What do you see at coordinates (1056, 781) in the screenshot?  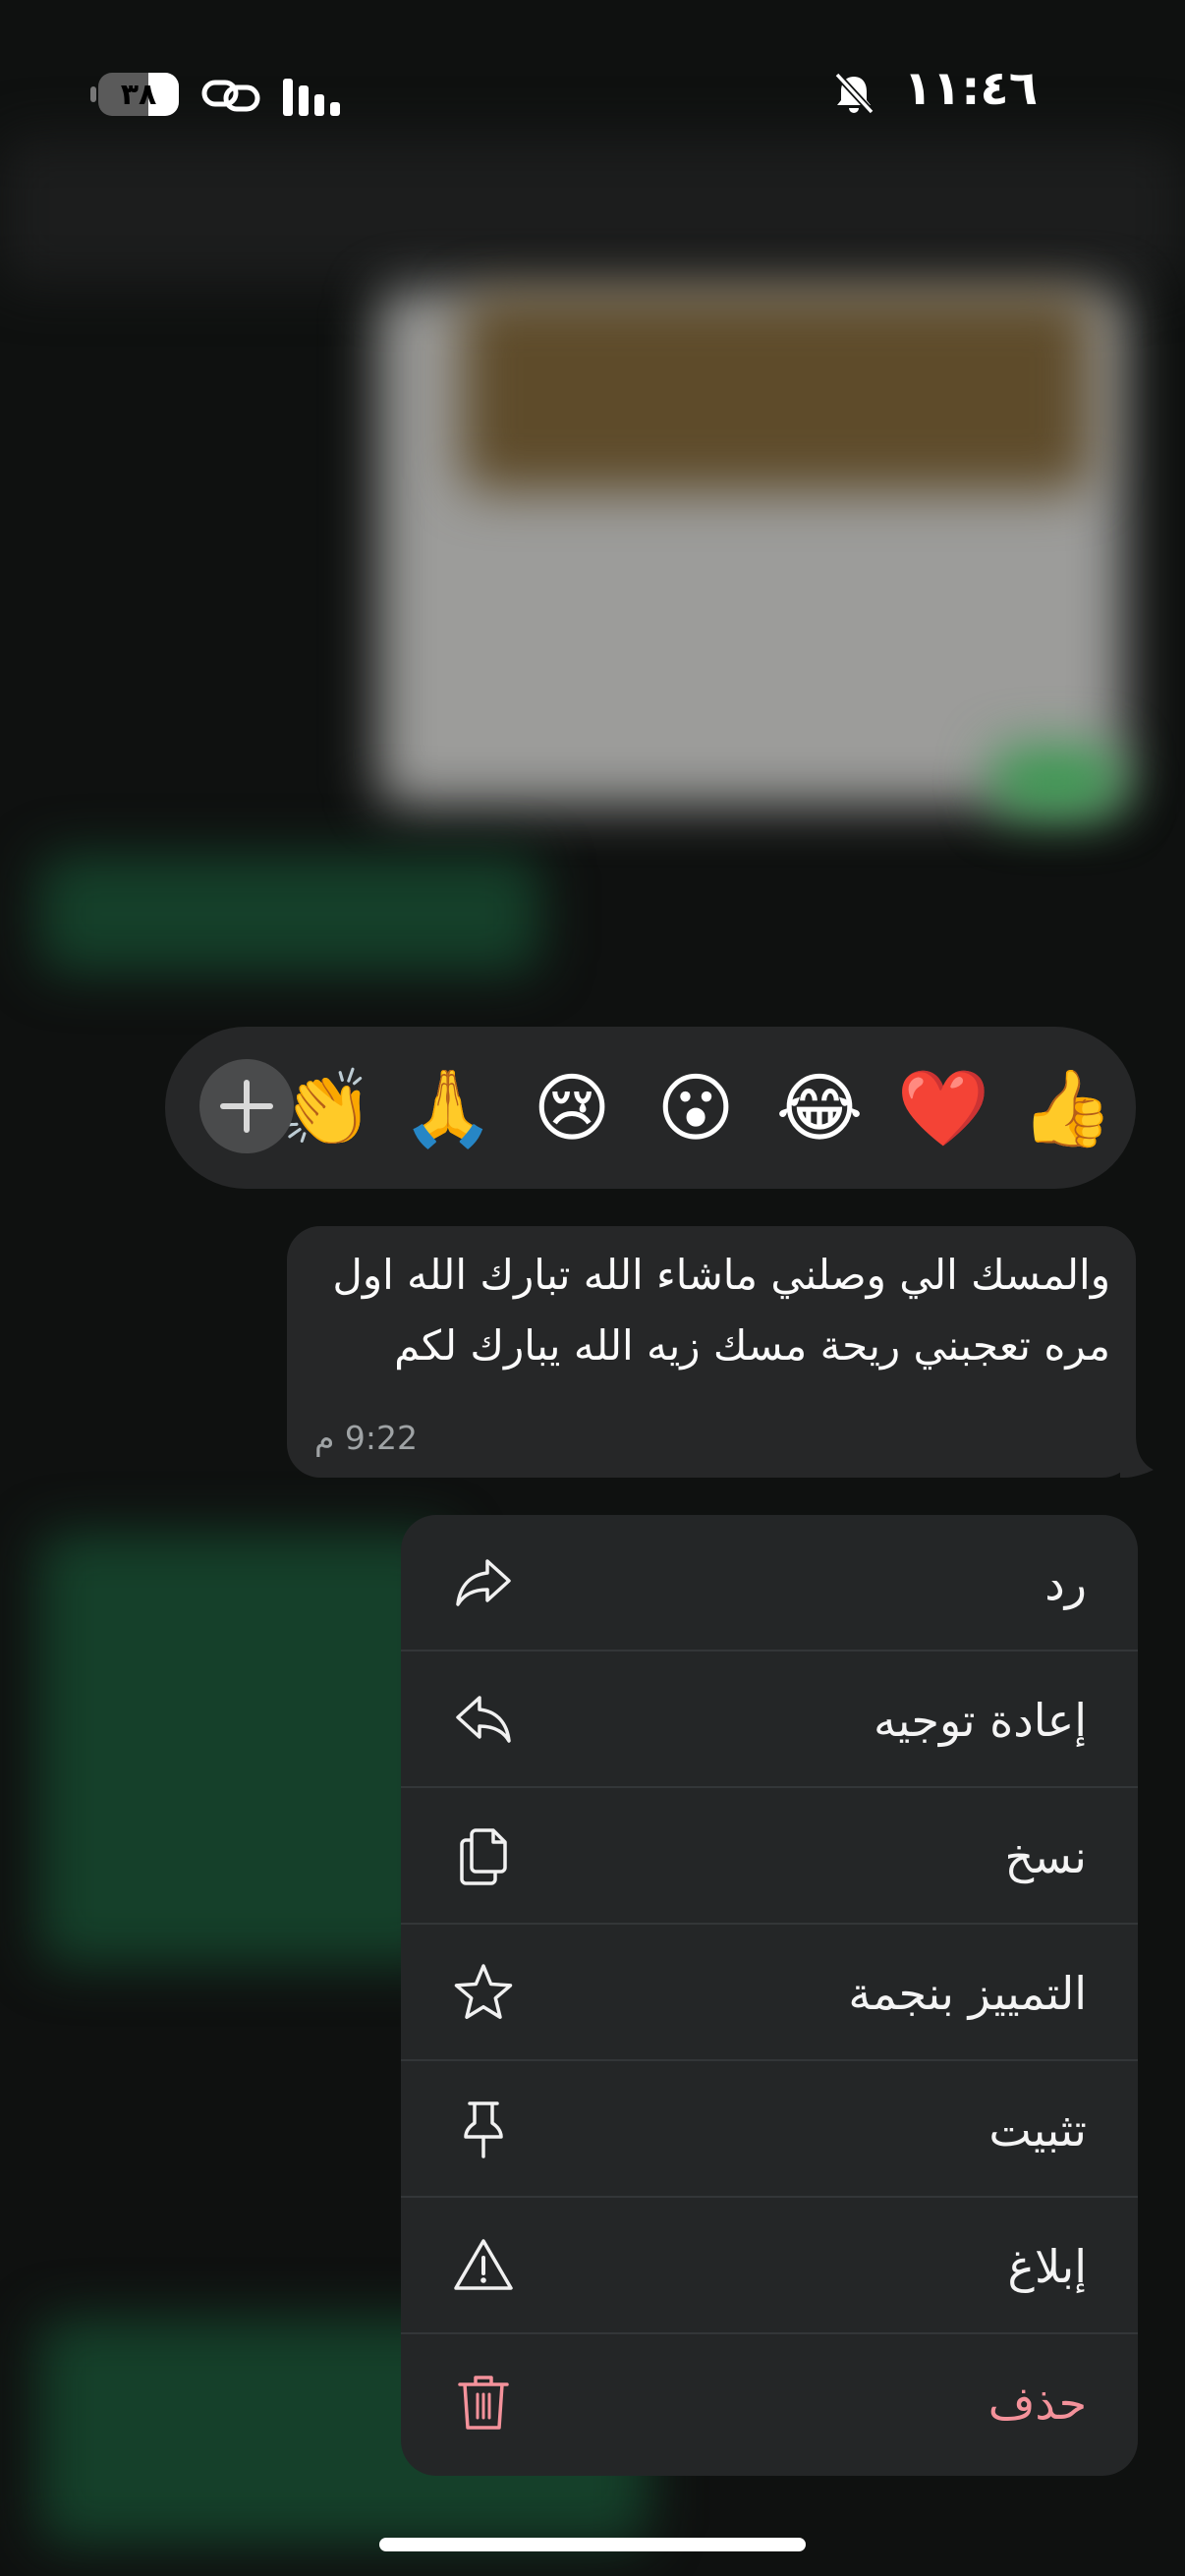 I see `blurred-green-spot` at bounding box center [1056, 781].